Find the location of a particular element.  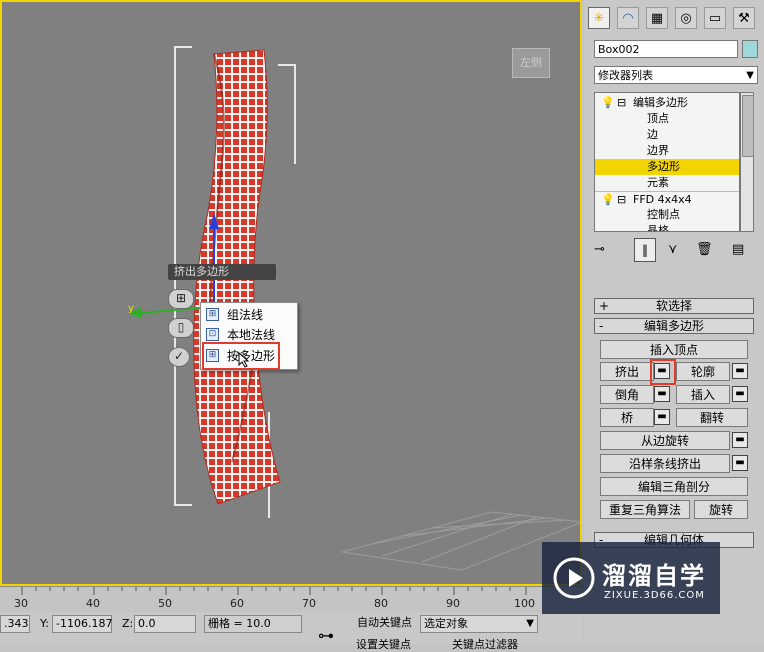

make-unique-icon: ⋎ is located at coordinates (673, 249).